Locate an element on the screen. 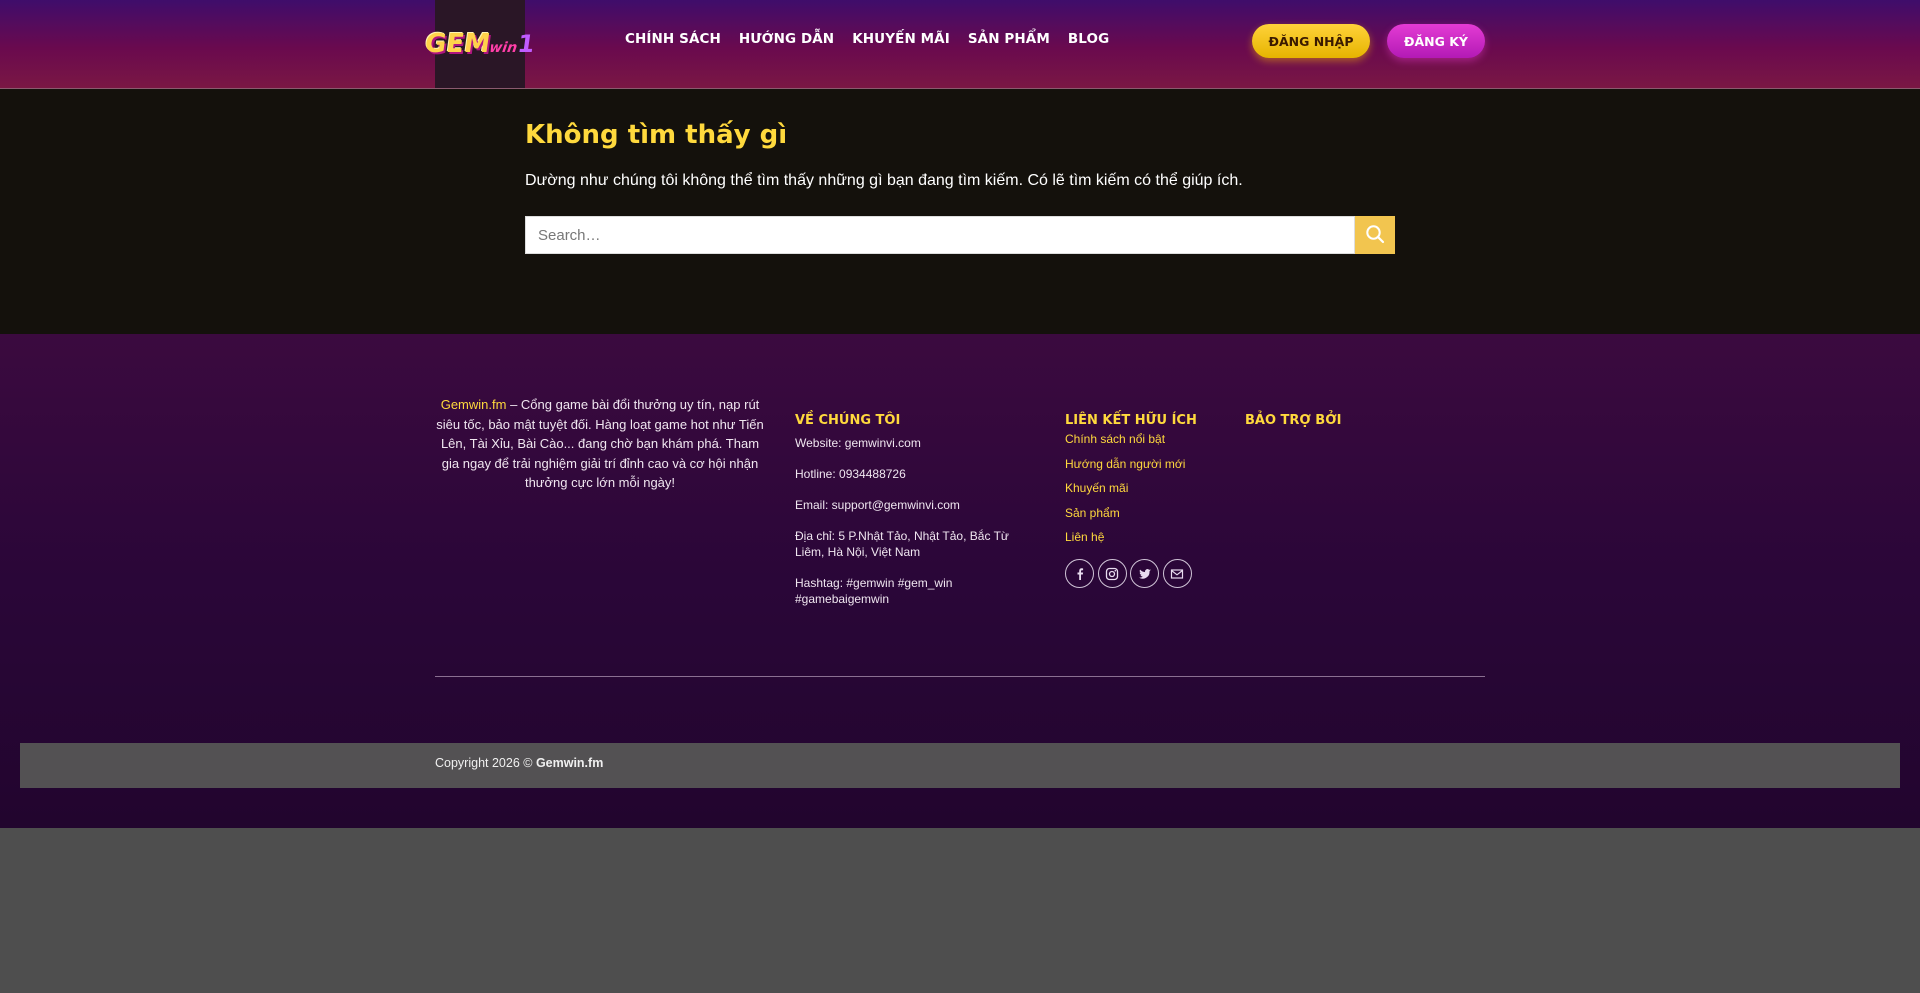 The width and height of the screenshot is (1920, 993). login-button: ĐĂNG NHẬP is located at coordinates (1311, 41).